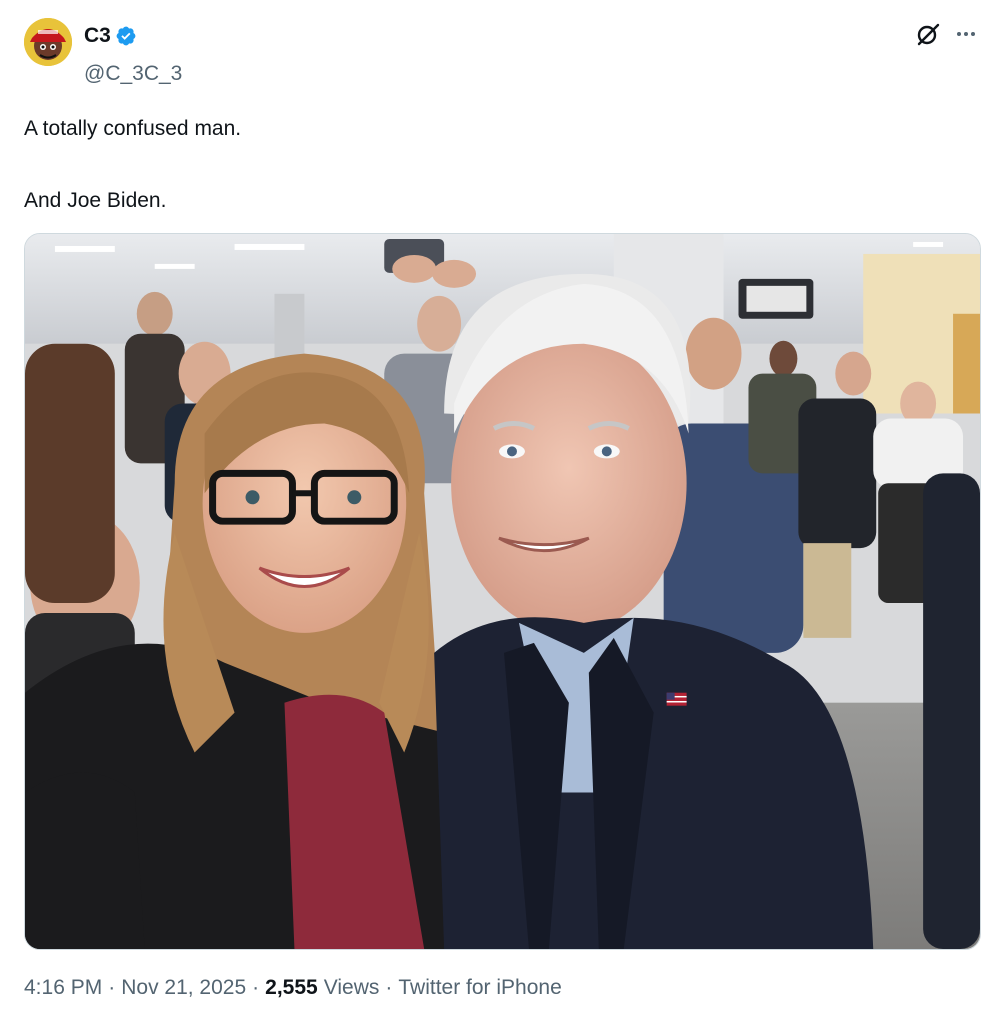 This screenshot has height=1018, width=1000. What do you see at coordinates (966, 34) in the screenshot?
I see `more-icon` at bounding box center [966, 34].